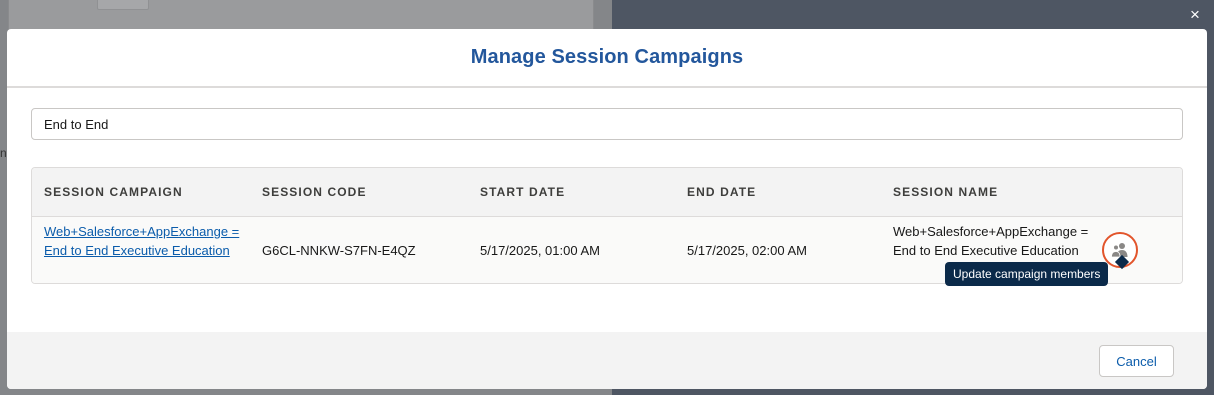 The width and height of the screenshot is (1214, 395). I want to click on cancel-button: Cancel, so click(1136, 361).